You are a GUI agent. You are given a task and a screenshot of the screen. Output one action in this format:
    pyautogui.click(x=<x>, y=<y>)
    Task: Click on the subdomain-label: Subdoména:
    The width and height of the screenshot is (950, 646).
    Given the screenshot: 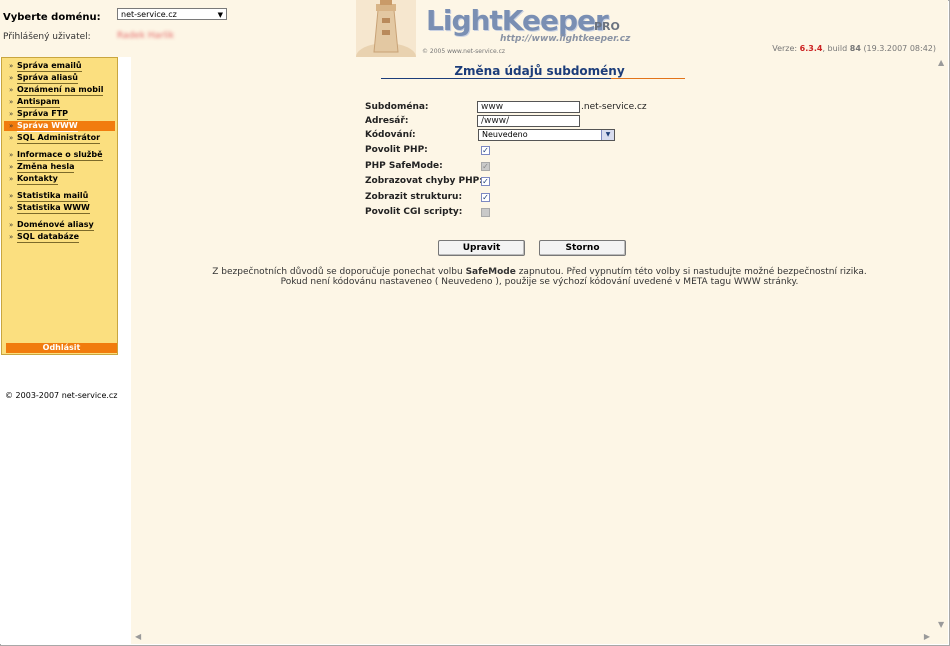 What is the action you would take?
    pyautogui.click(x=397, y=107)
    